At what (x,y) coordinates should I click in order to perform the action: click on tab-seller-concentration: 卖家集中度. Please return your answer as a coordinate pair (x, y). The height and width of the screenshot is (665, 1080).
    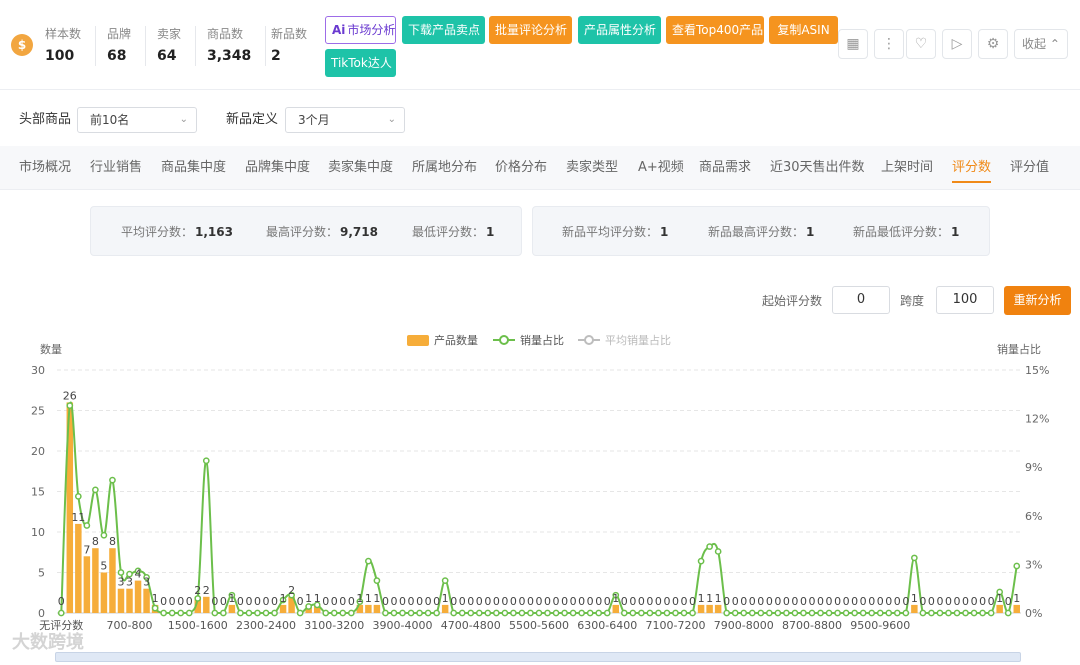
    Looking at the image, I should click on (360, 168).